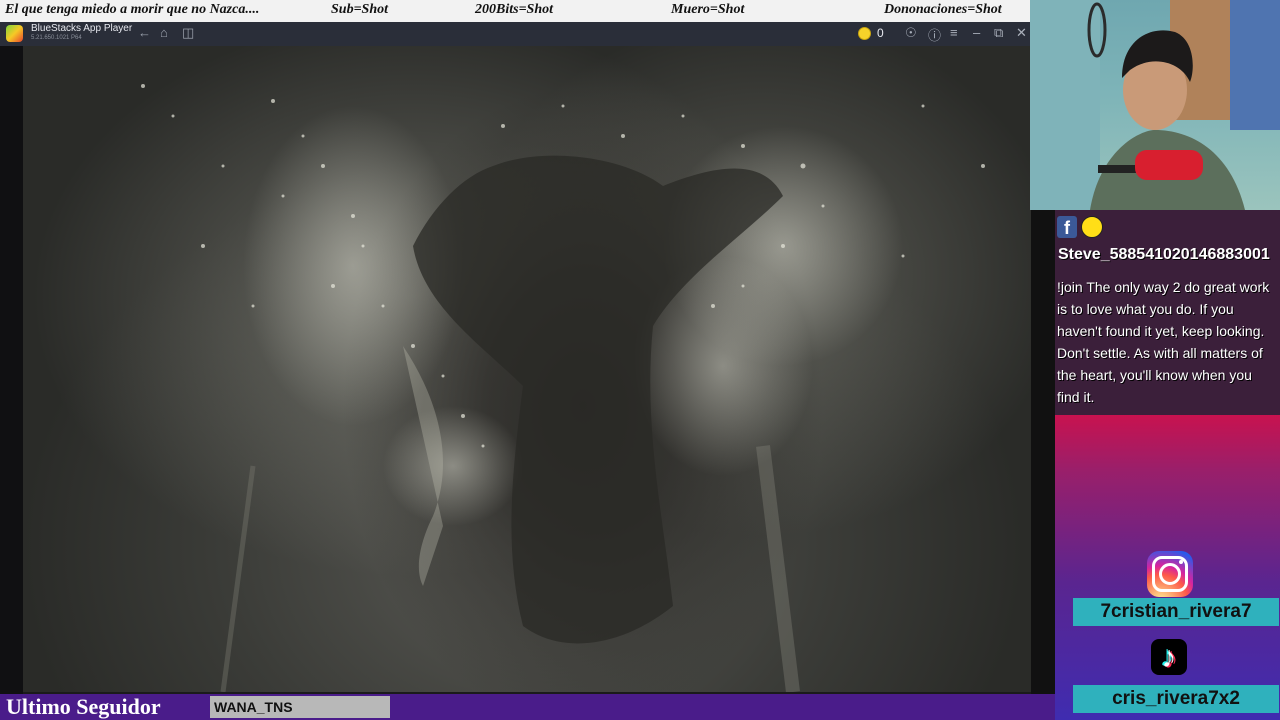  What do you see at coordinates (1021, 33) in the screenshot?
I see `close-icon: ✕` at bounding box center [1021, 33].